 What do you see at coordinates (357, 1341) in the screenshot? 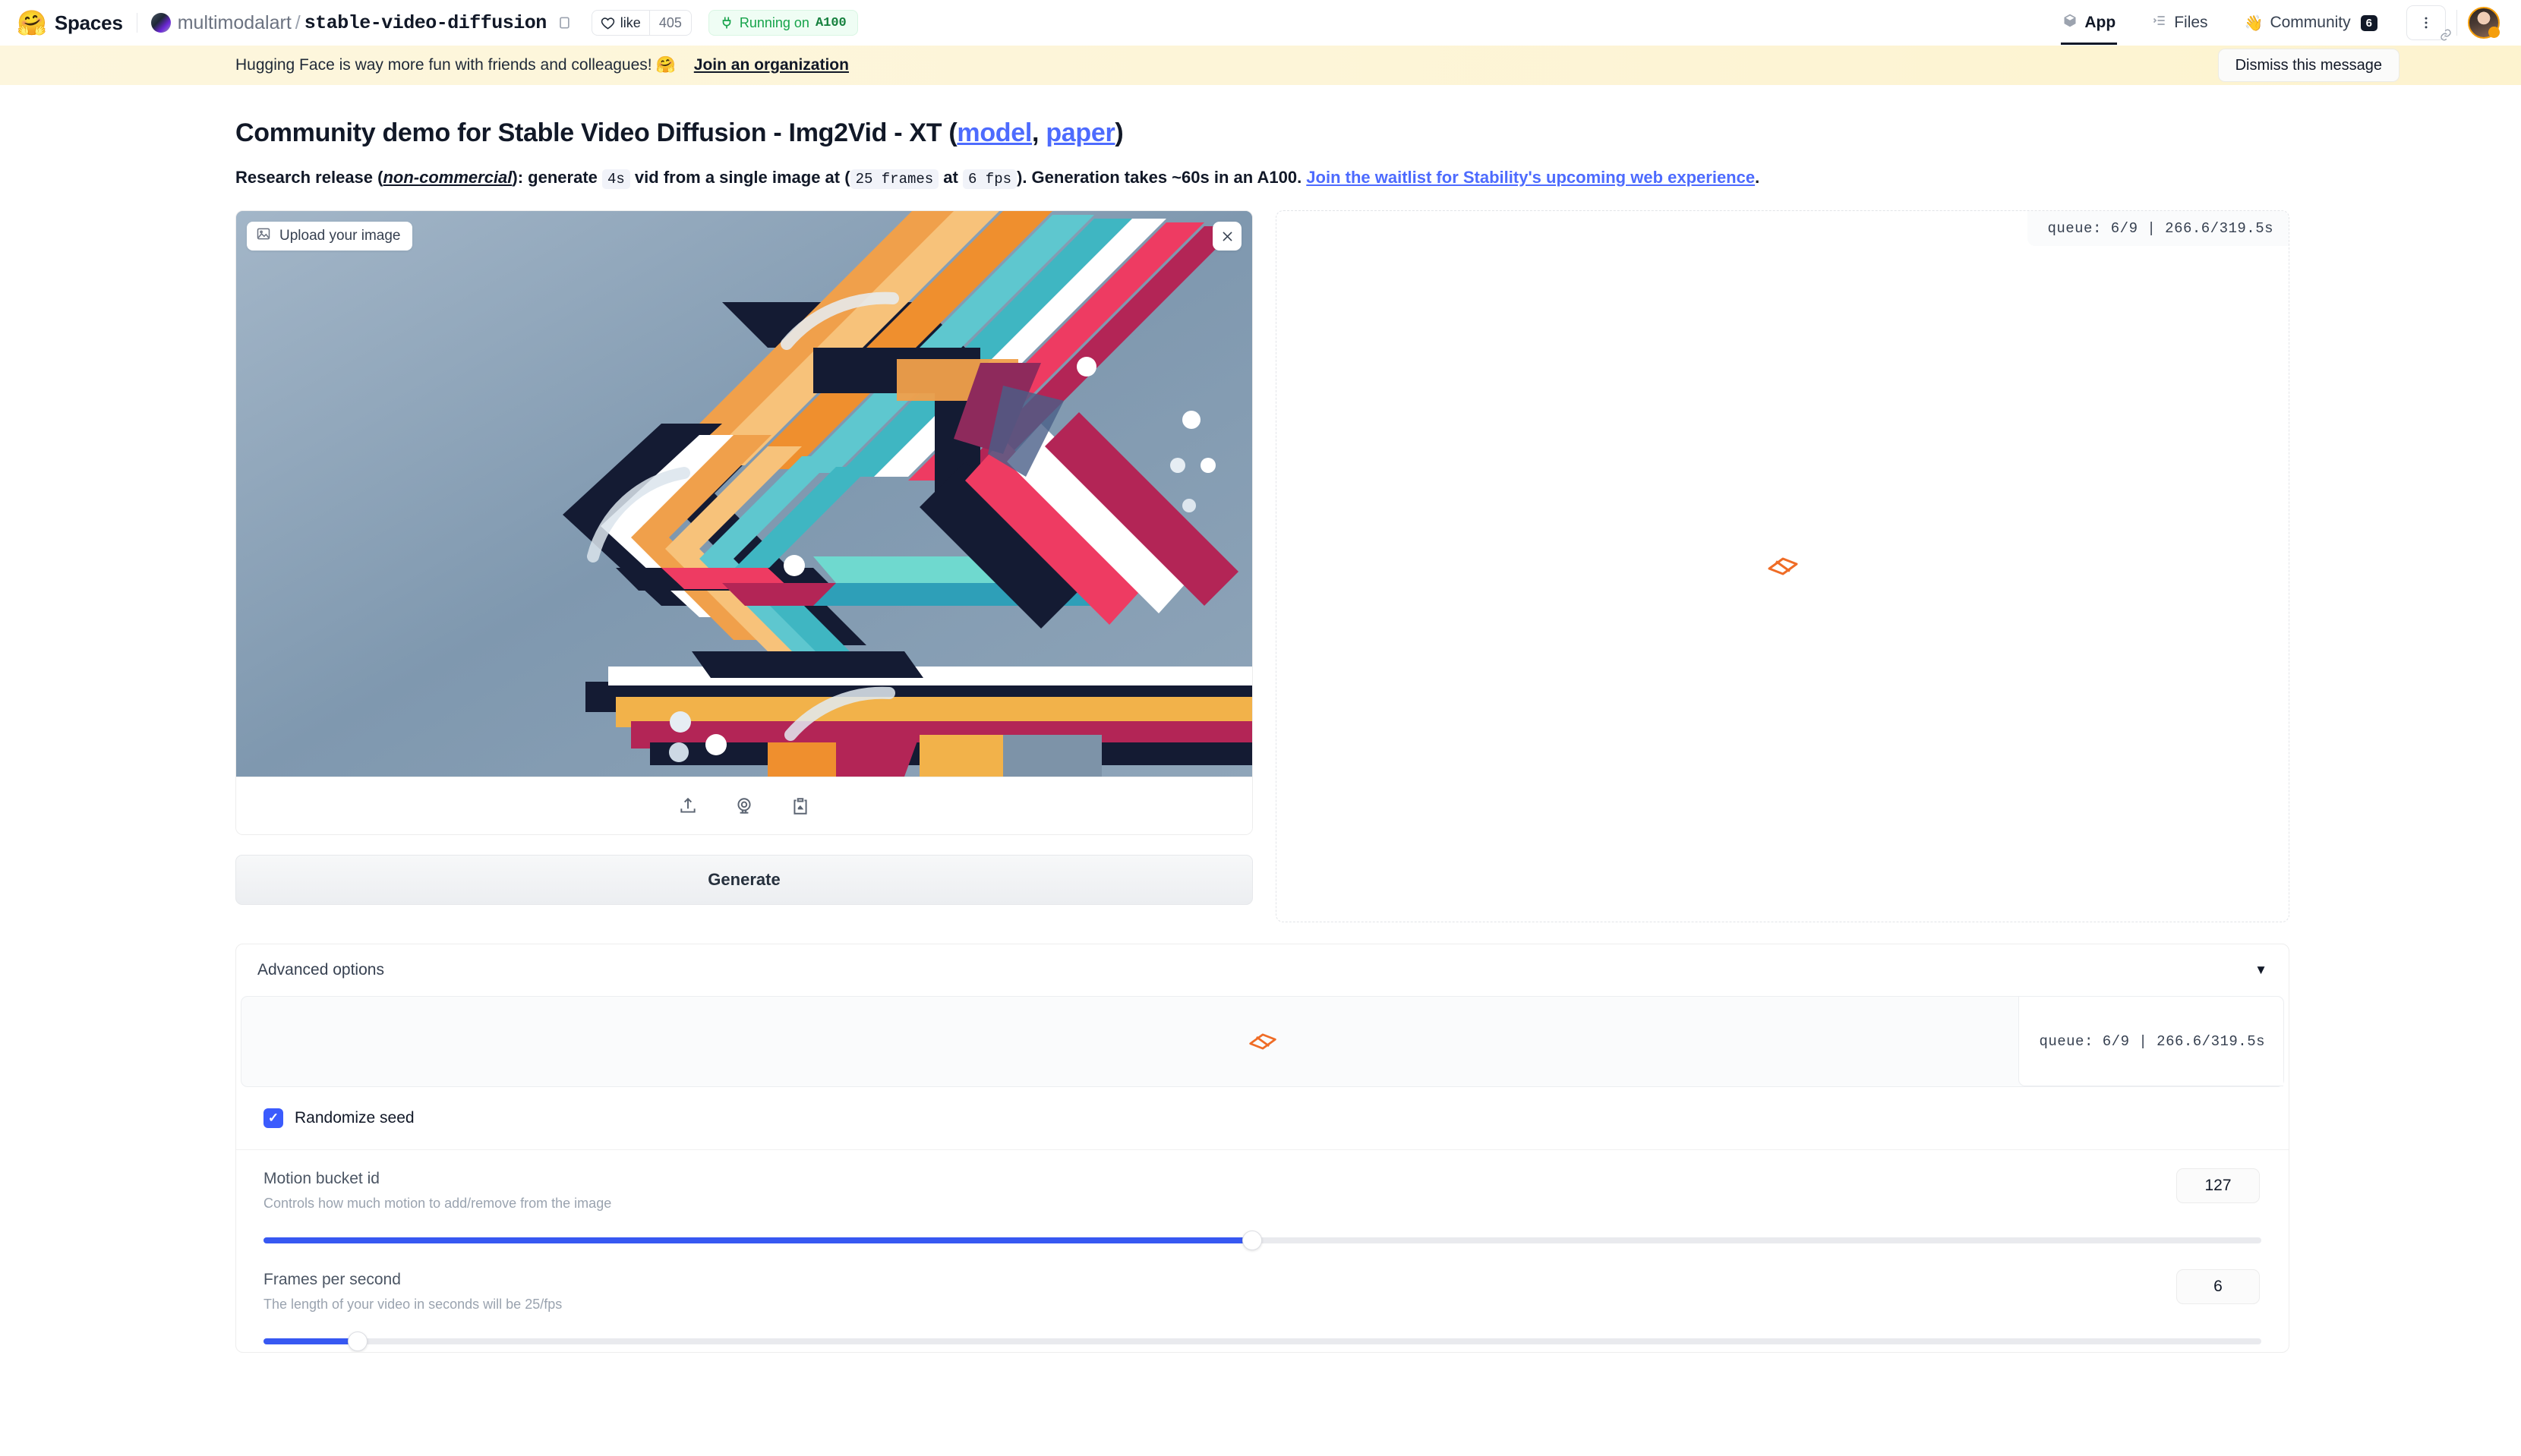
I see `fps-slider-knob` at bounding box center [357, 1341].